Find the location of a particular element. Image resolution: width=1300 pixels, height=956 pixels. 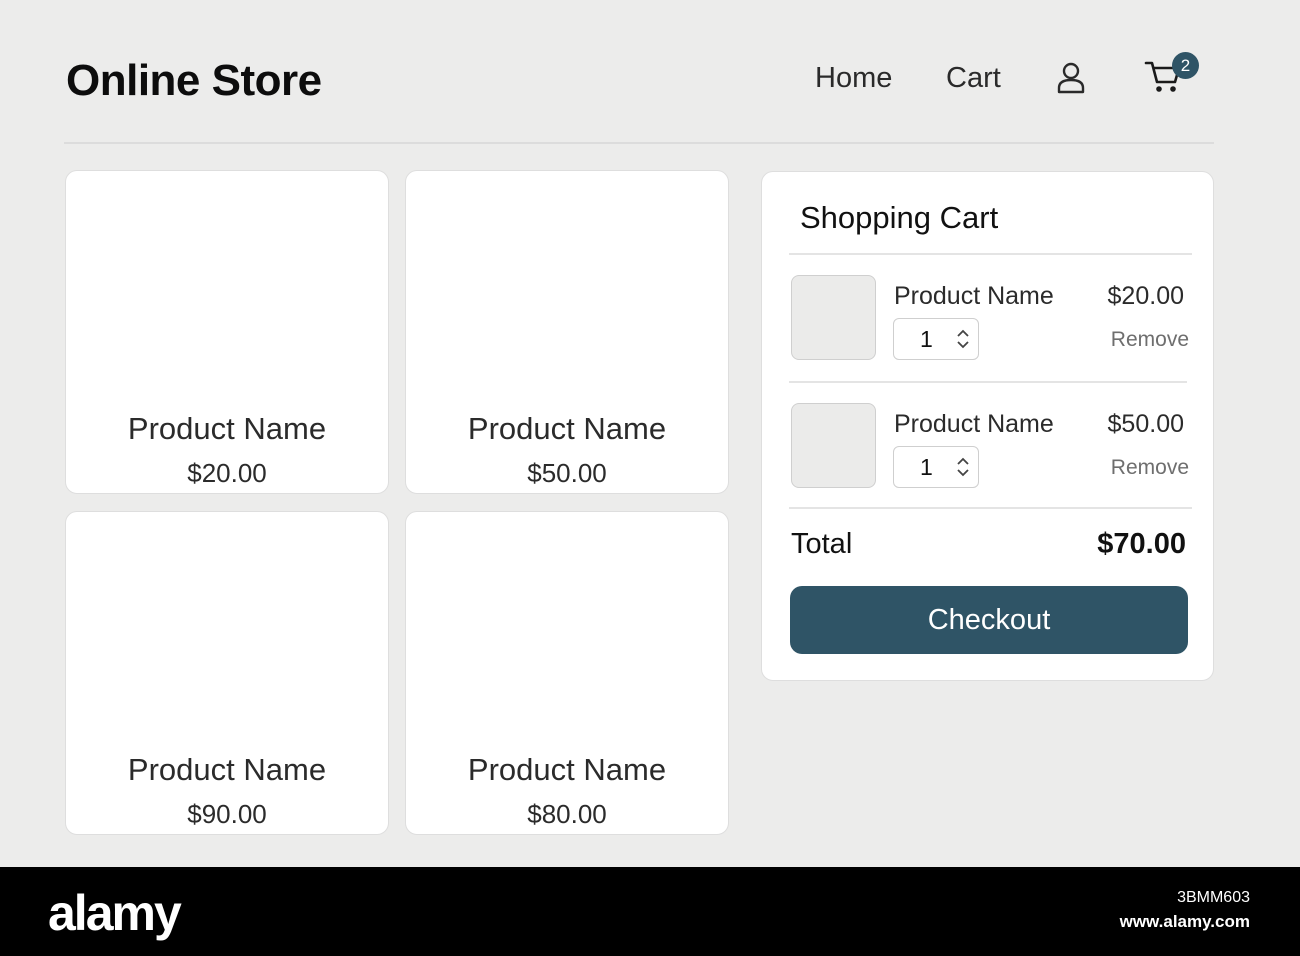

header-divider is located at coordinates (639, 143).